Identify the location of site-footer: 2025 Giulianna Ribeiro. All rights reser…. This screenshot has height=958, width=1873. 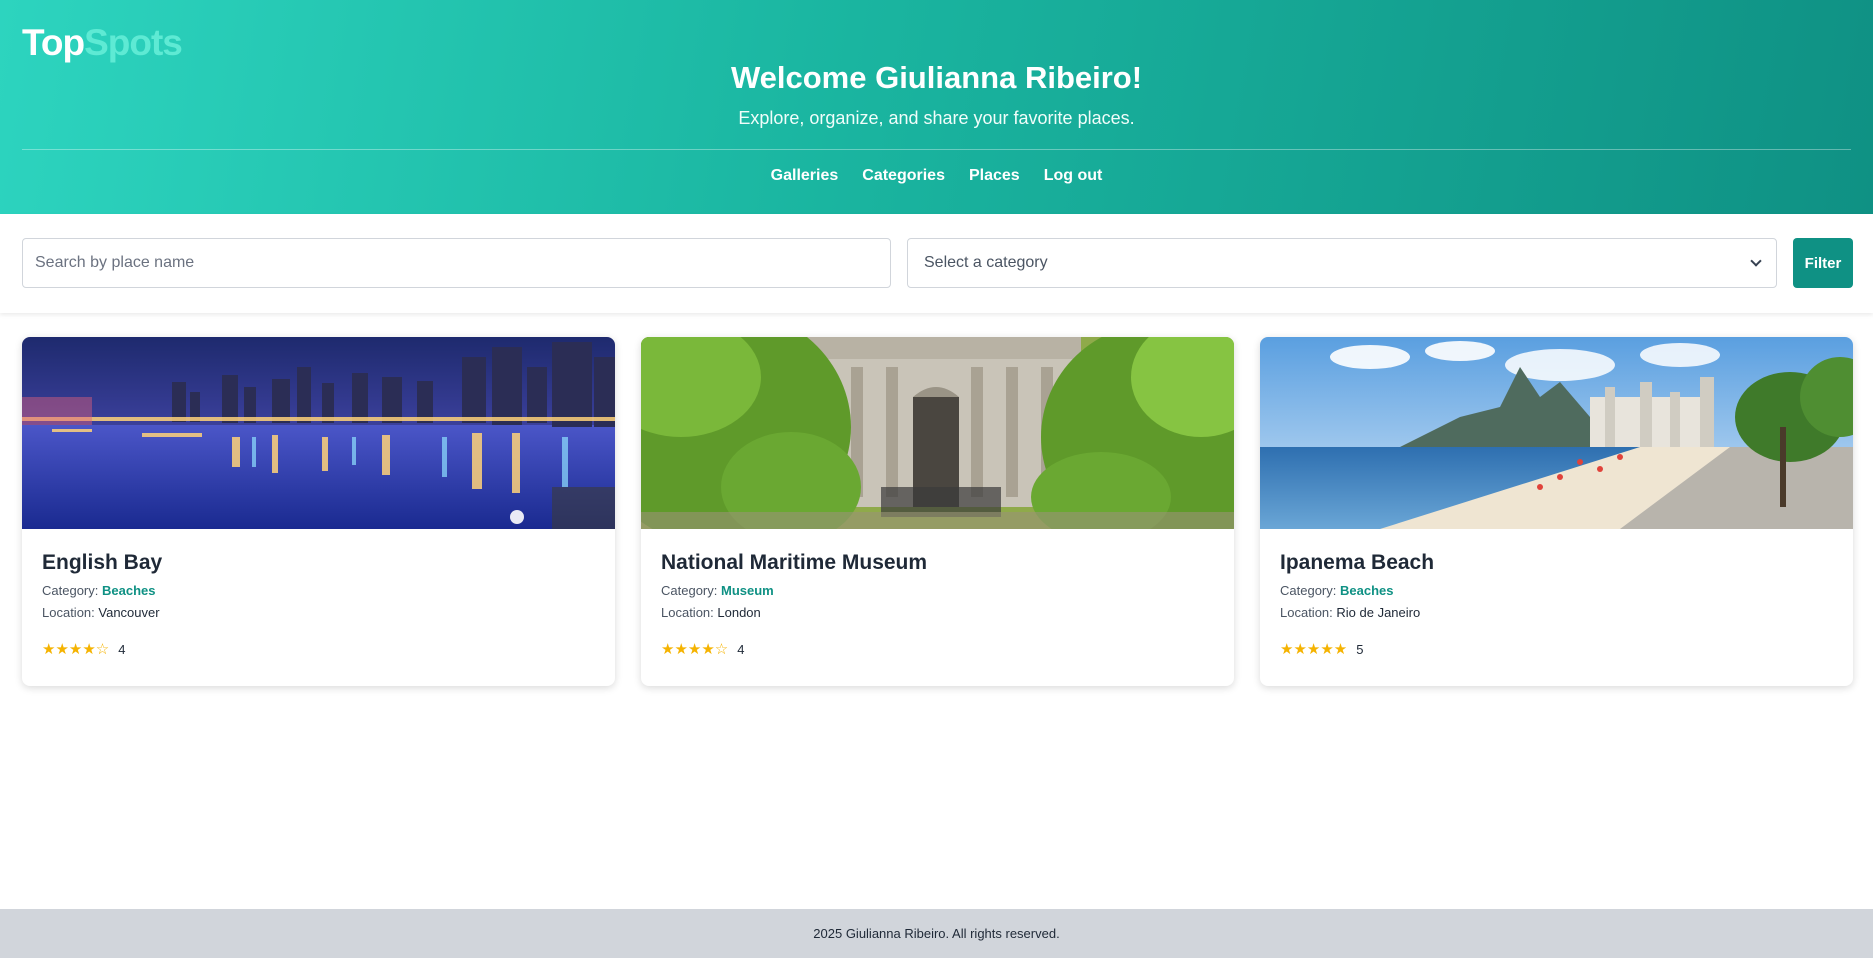
(936, 933).